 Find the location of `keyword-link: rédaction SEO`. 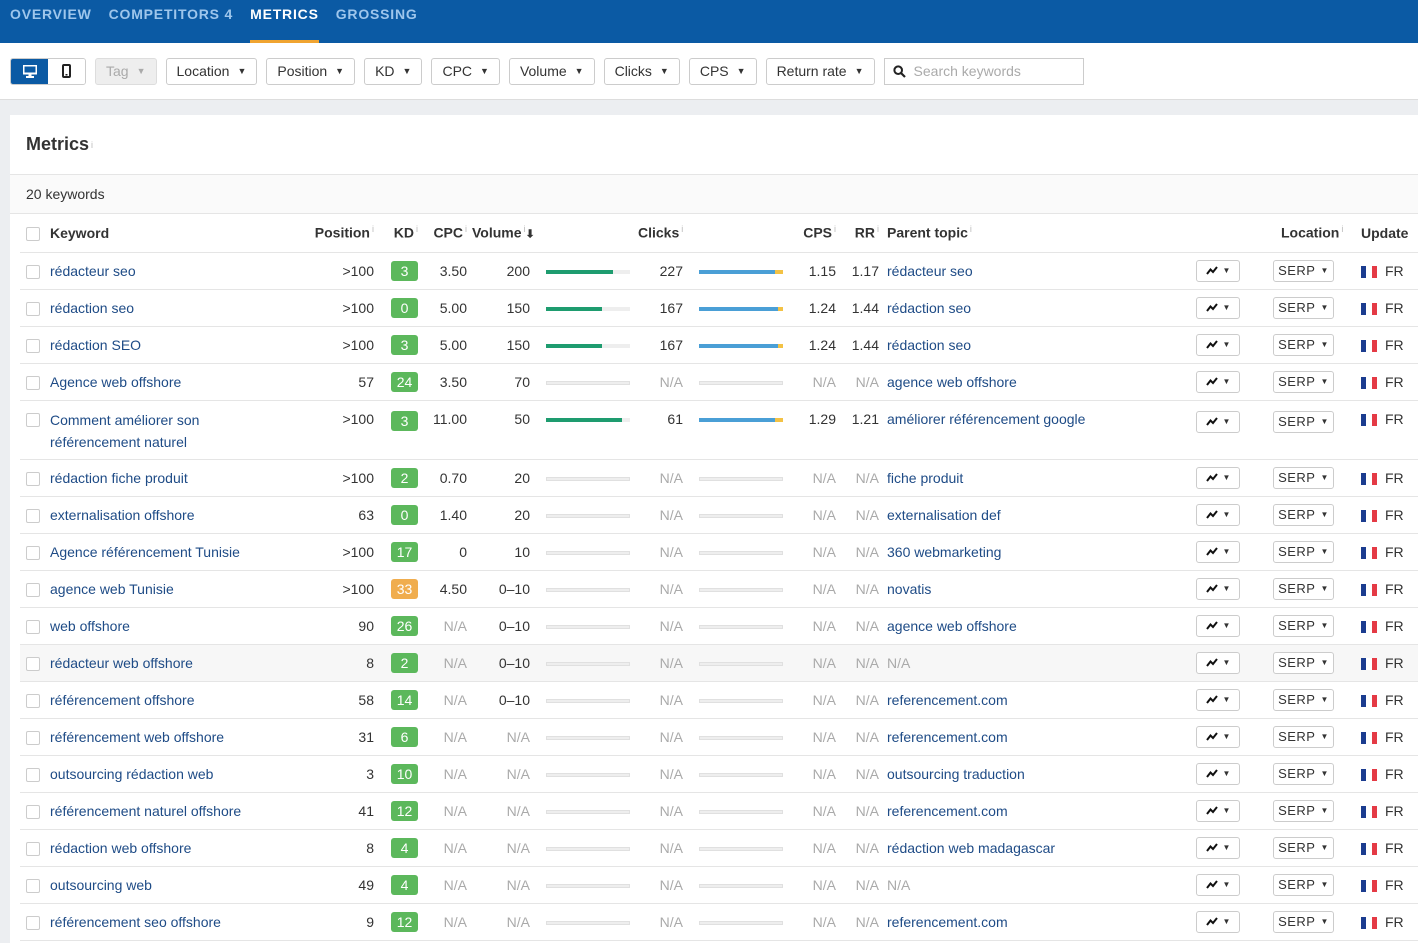

keyword-link: rédaction SEO is located at coordinates (95, 345).